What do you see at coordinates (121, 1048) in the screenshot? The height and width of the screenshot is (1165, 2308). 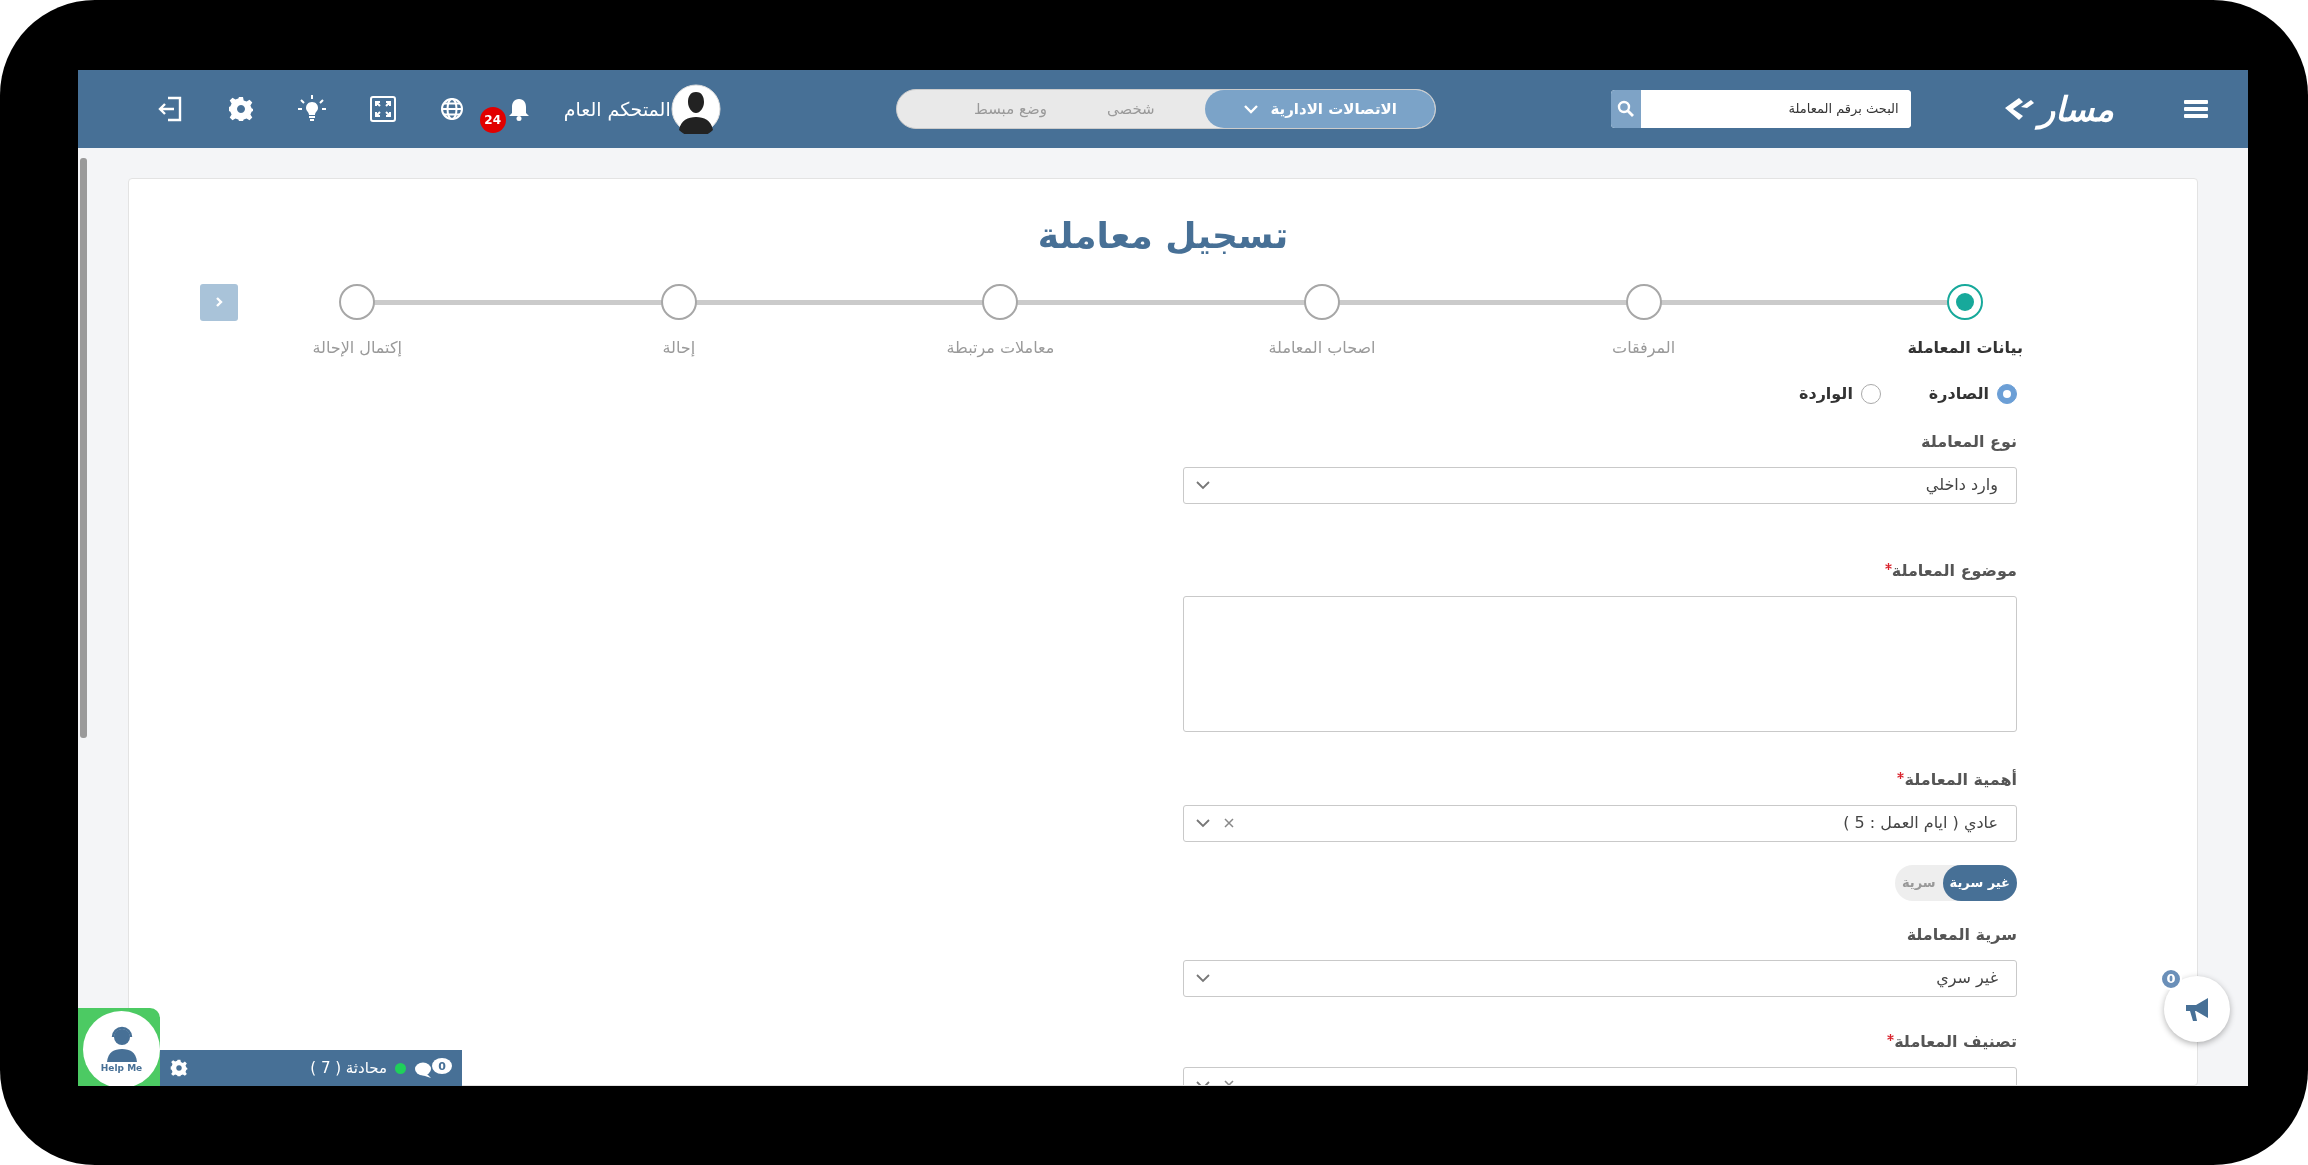 I see `help-button: Help Me` at bounding box center [121, 1048].